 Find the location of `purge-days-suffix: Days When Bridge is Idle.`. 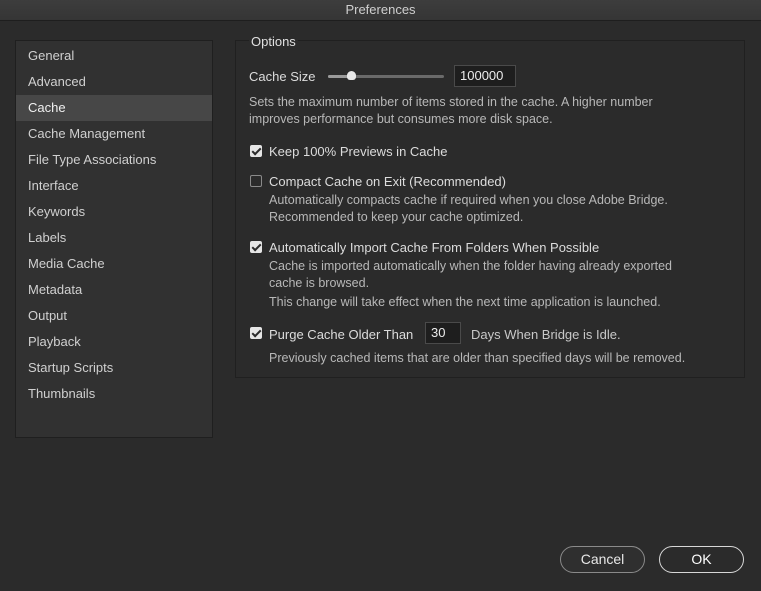

purge-days-suffix: Days When Bridge is Idle. is located at coordinates (546, 334).